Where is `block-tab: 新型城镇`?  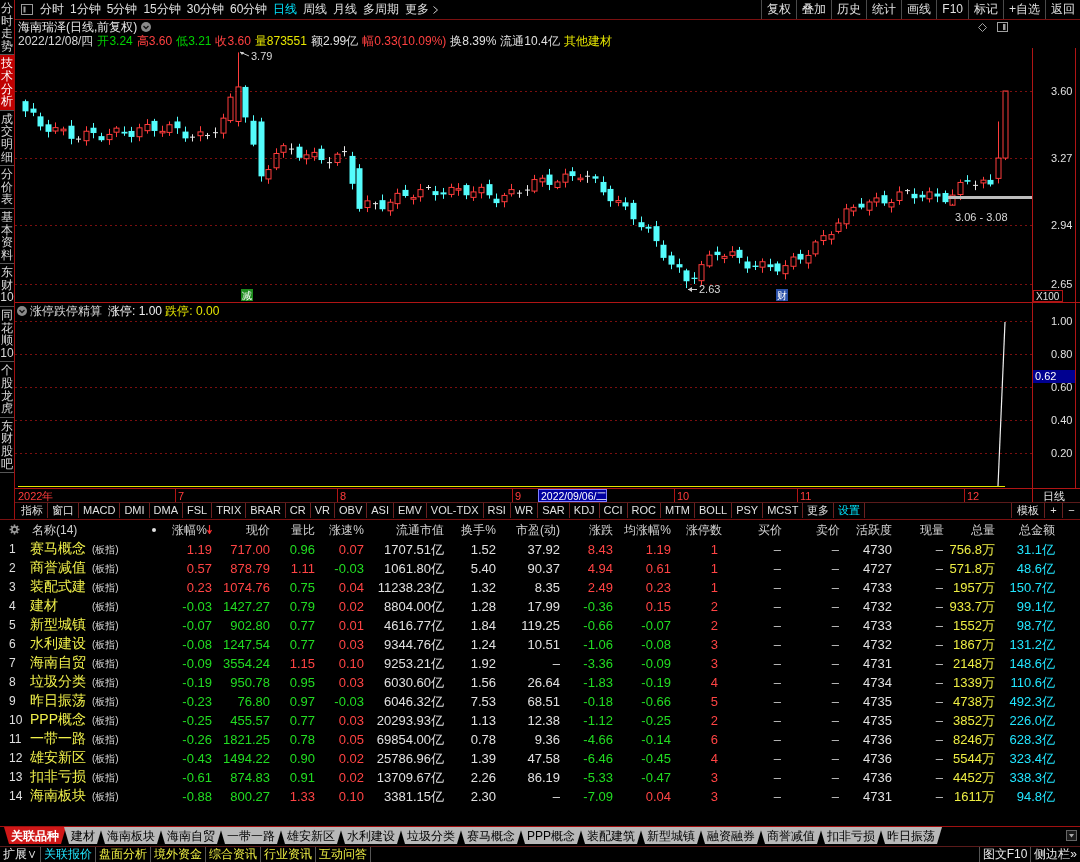
block-tab: 新型城镇 is located at coordinates (671, 835).